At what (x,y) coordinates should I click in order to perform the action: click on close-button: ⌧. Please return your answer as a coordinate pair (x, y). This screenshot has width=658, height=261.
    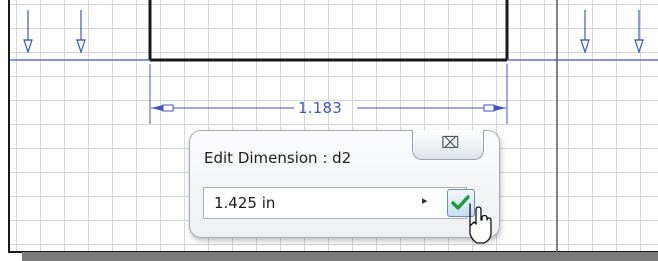
    Looking at the image, I should click on (448, 145).